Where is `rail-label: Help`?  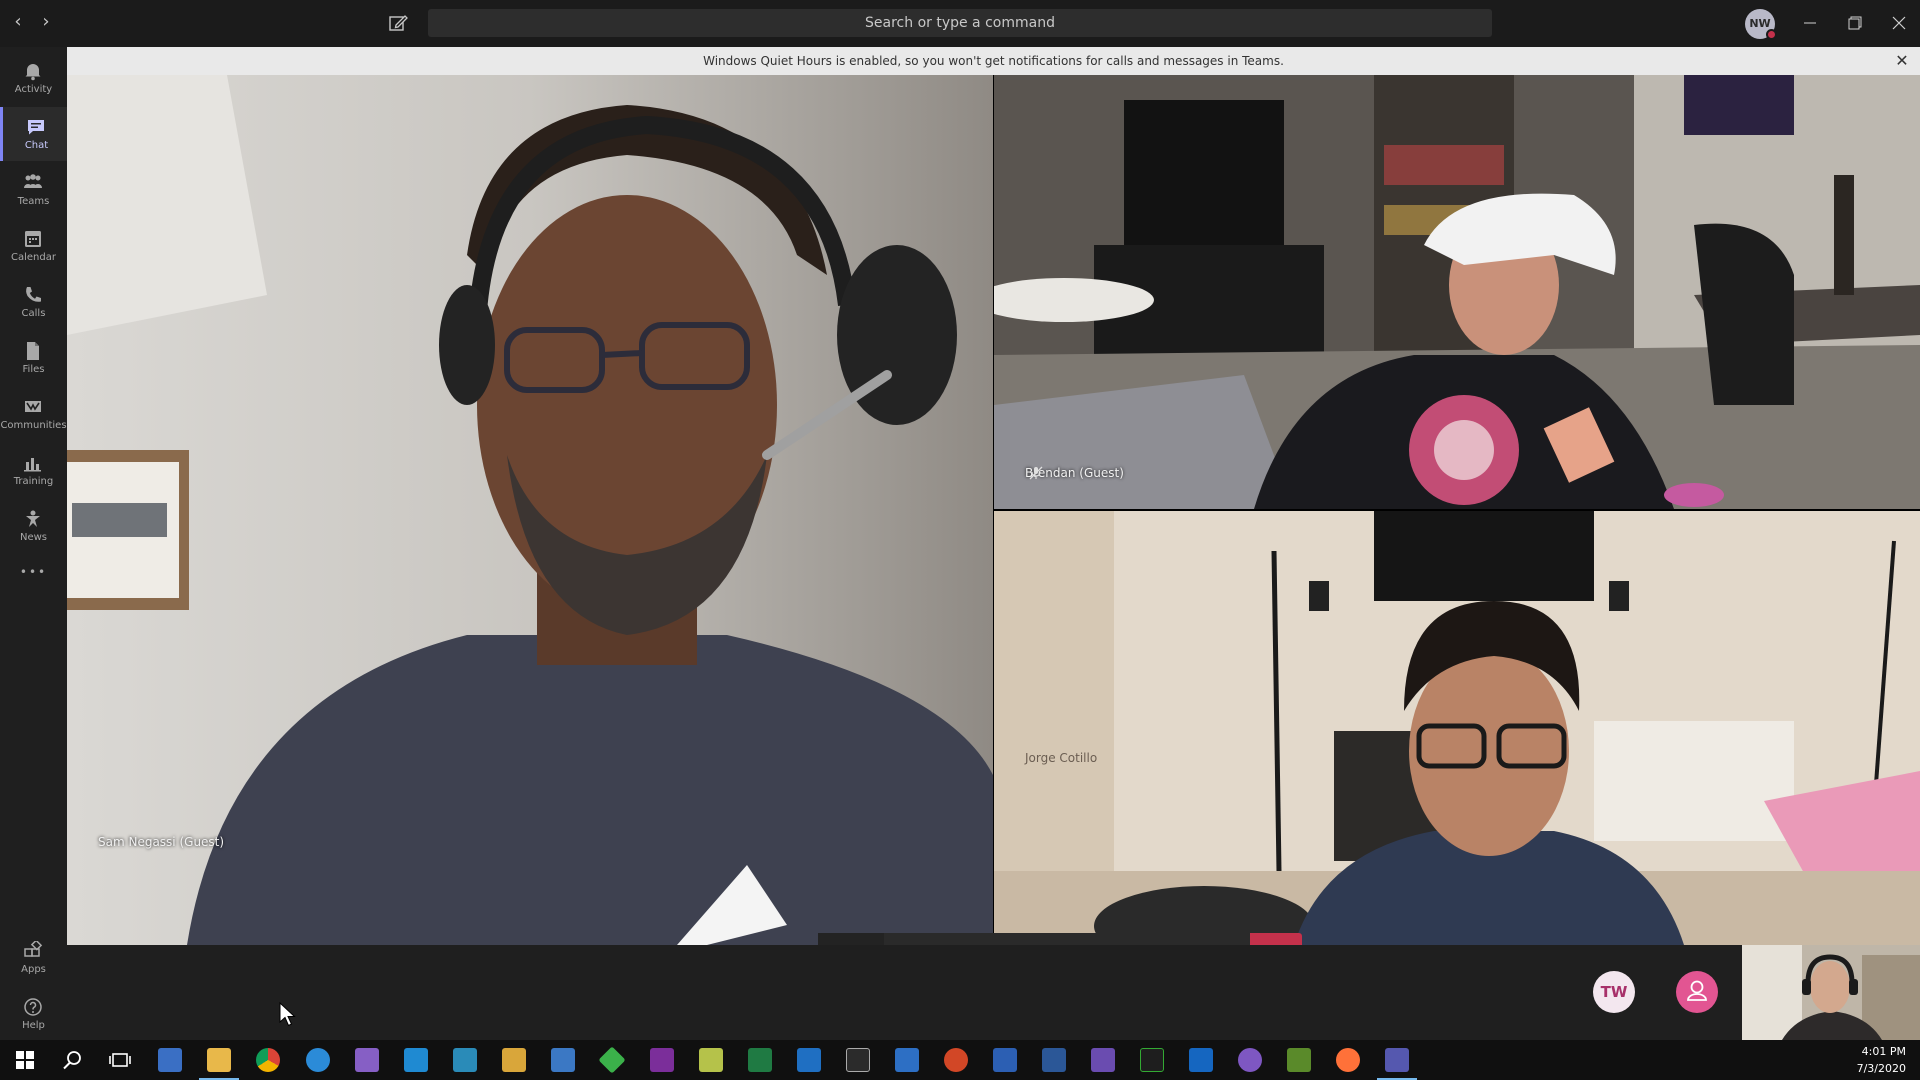
rail-label: Help is located at coordinates (33, 1025).